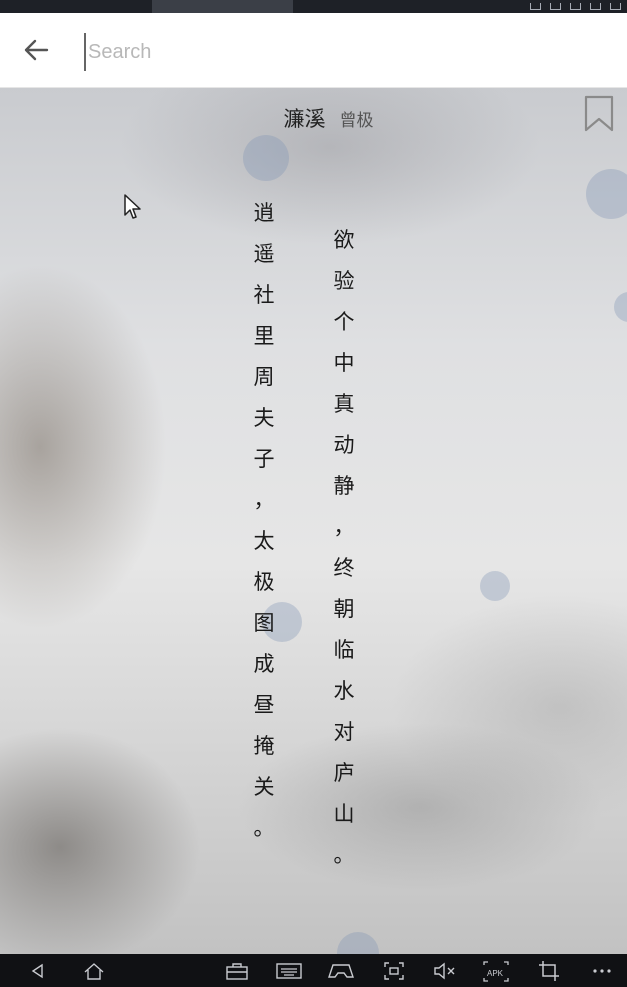  I want to click on poem-char: 太, so click(264, 541).